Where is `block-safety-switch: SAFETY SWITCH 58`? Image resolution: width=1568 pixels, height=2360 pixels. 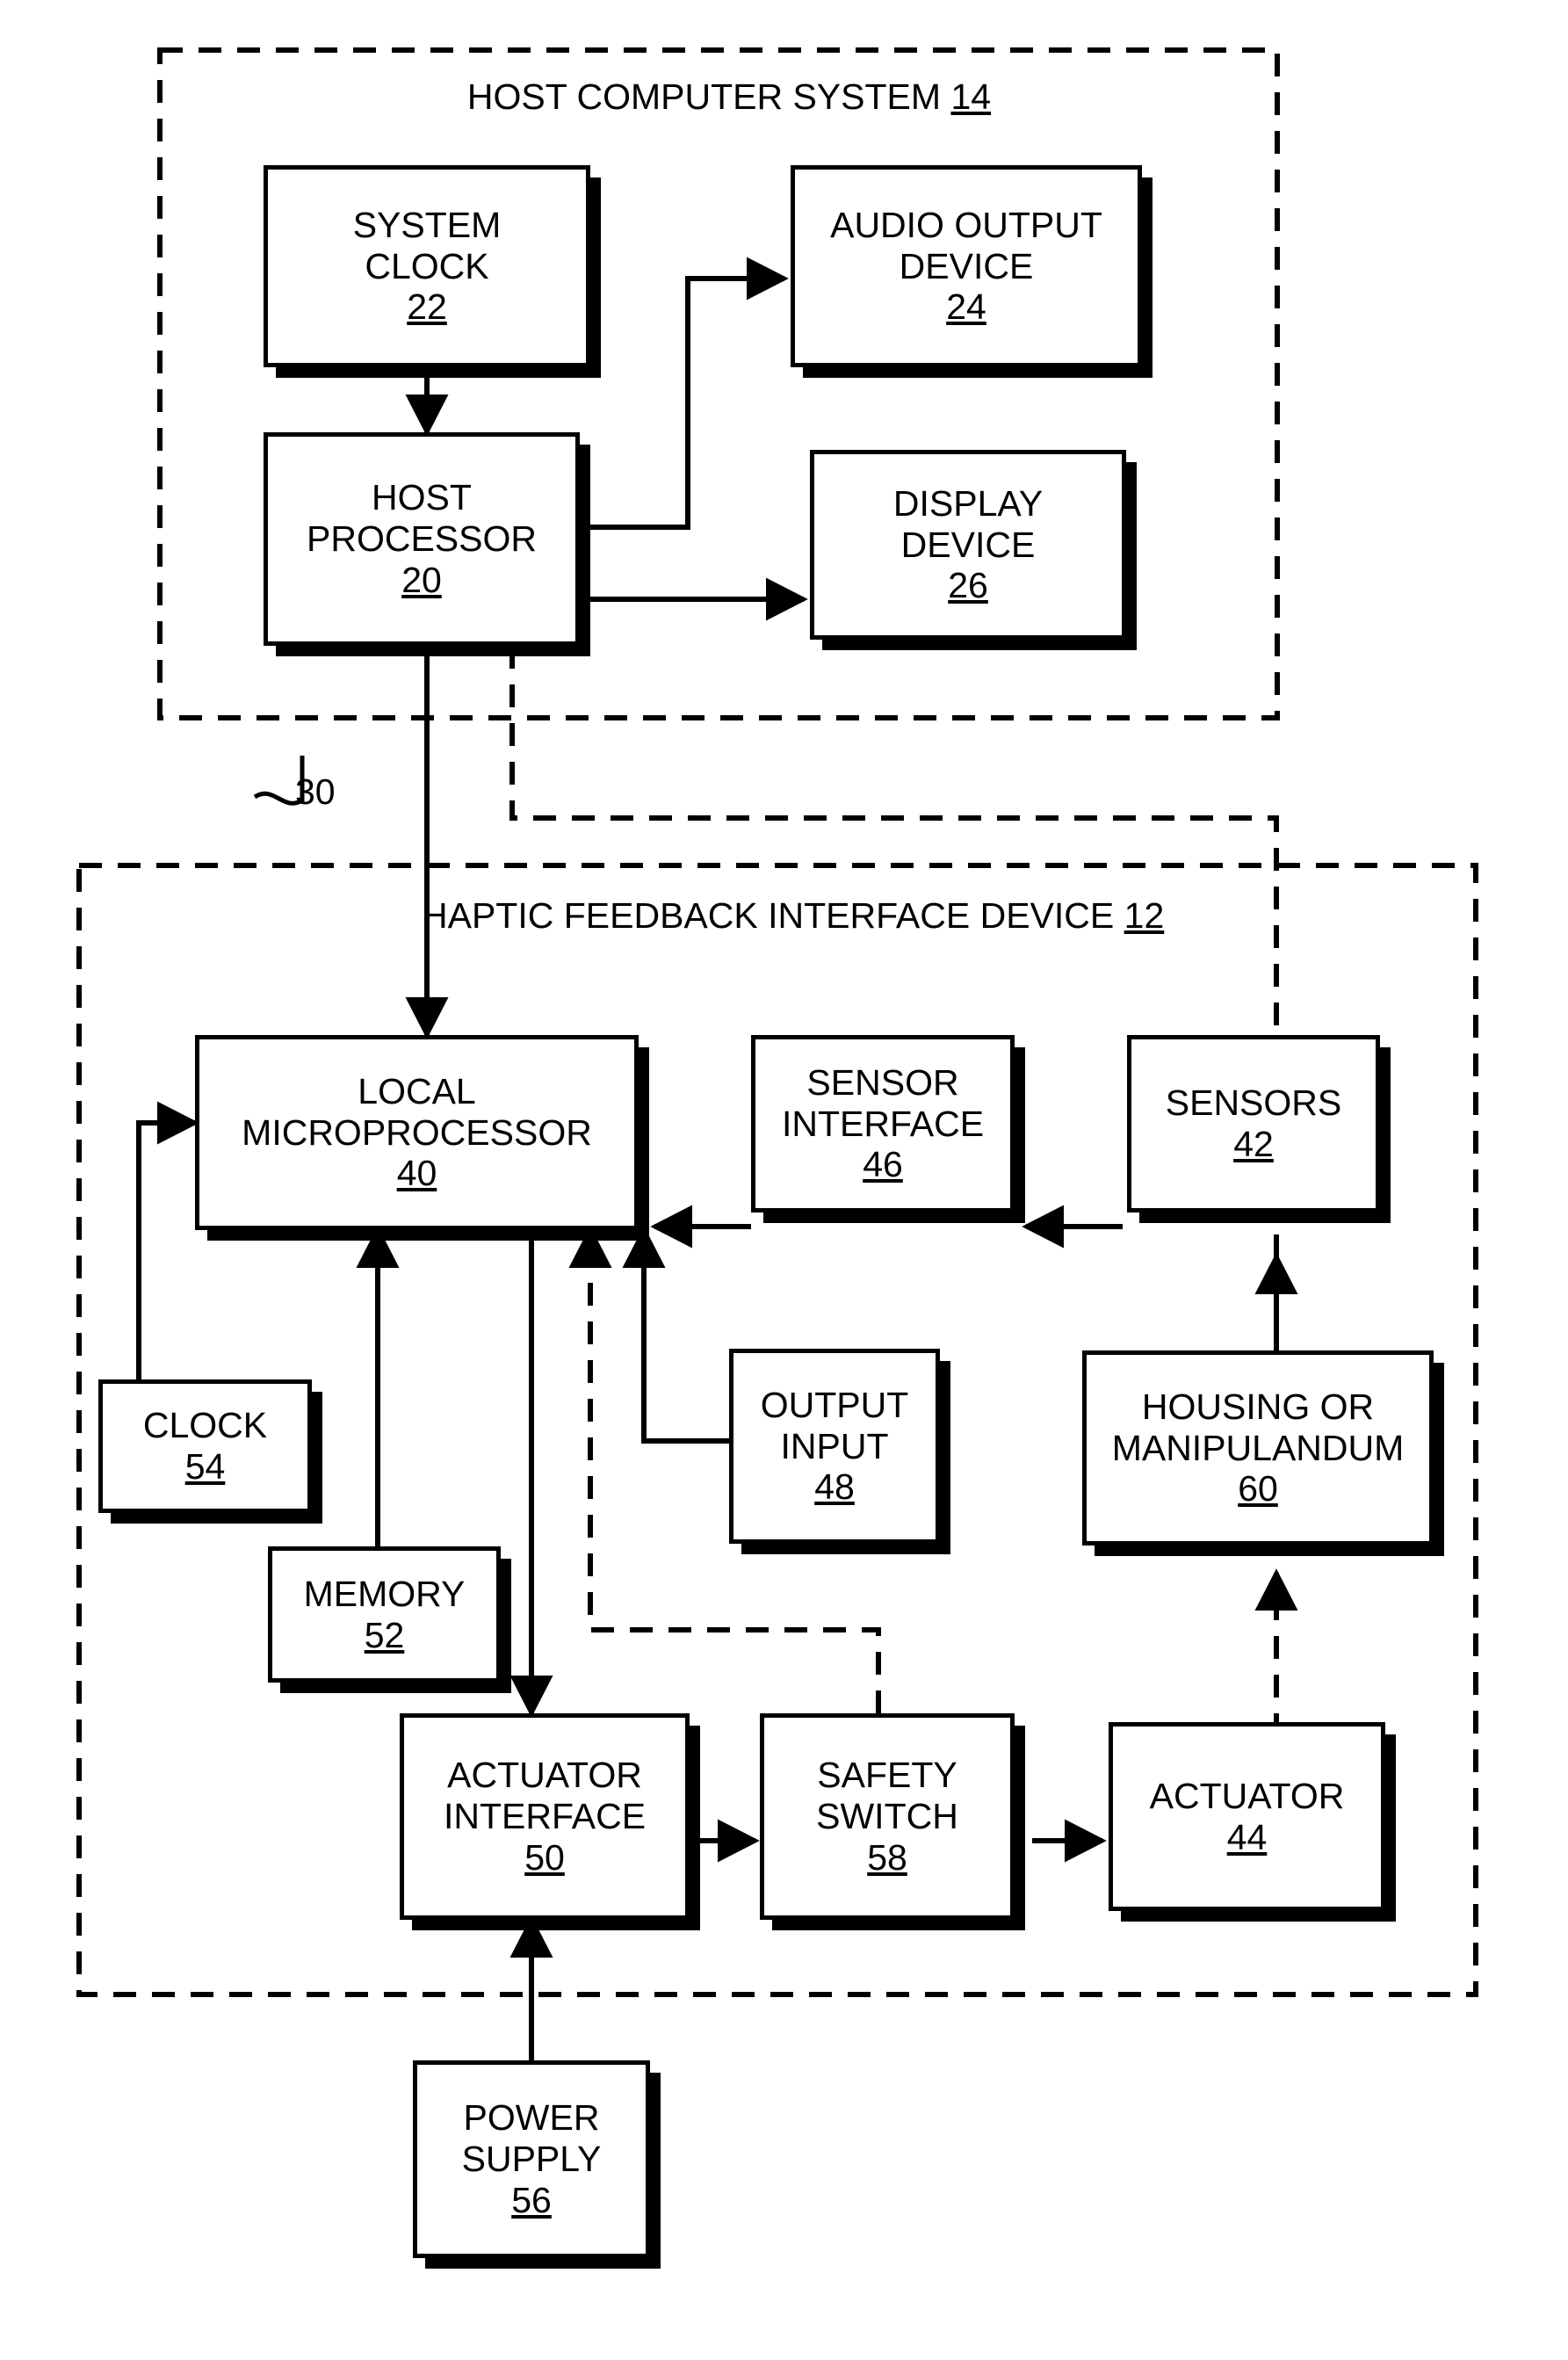 block-safety-switch: SAFETY SWITCH 58 is located at coordinates (887, 1816).